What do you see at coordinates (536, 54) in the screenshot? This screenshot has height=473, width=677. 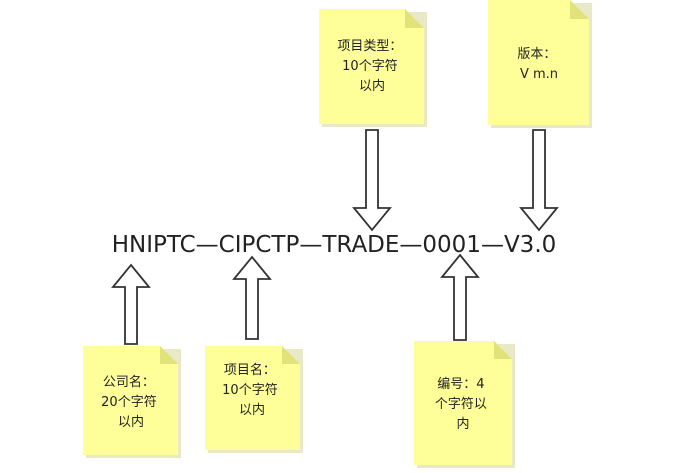 I see `version-note-line-1: 版本：` at bounding box center [536, 54].